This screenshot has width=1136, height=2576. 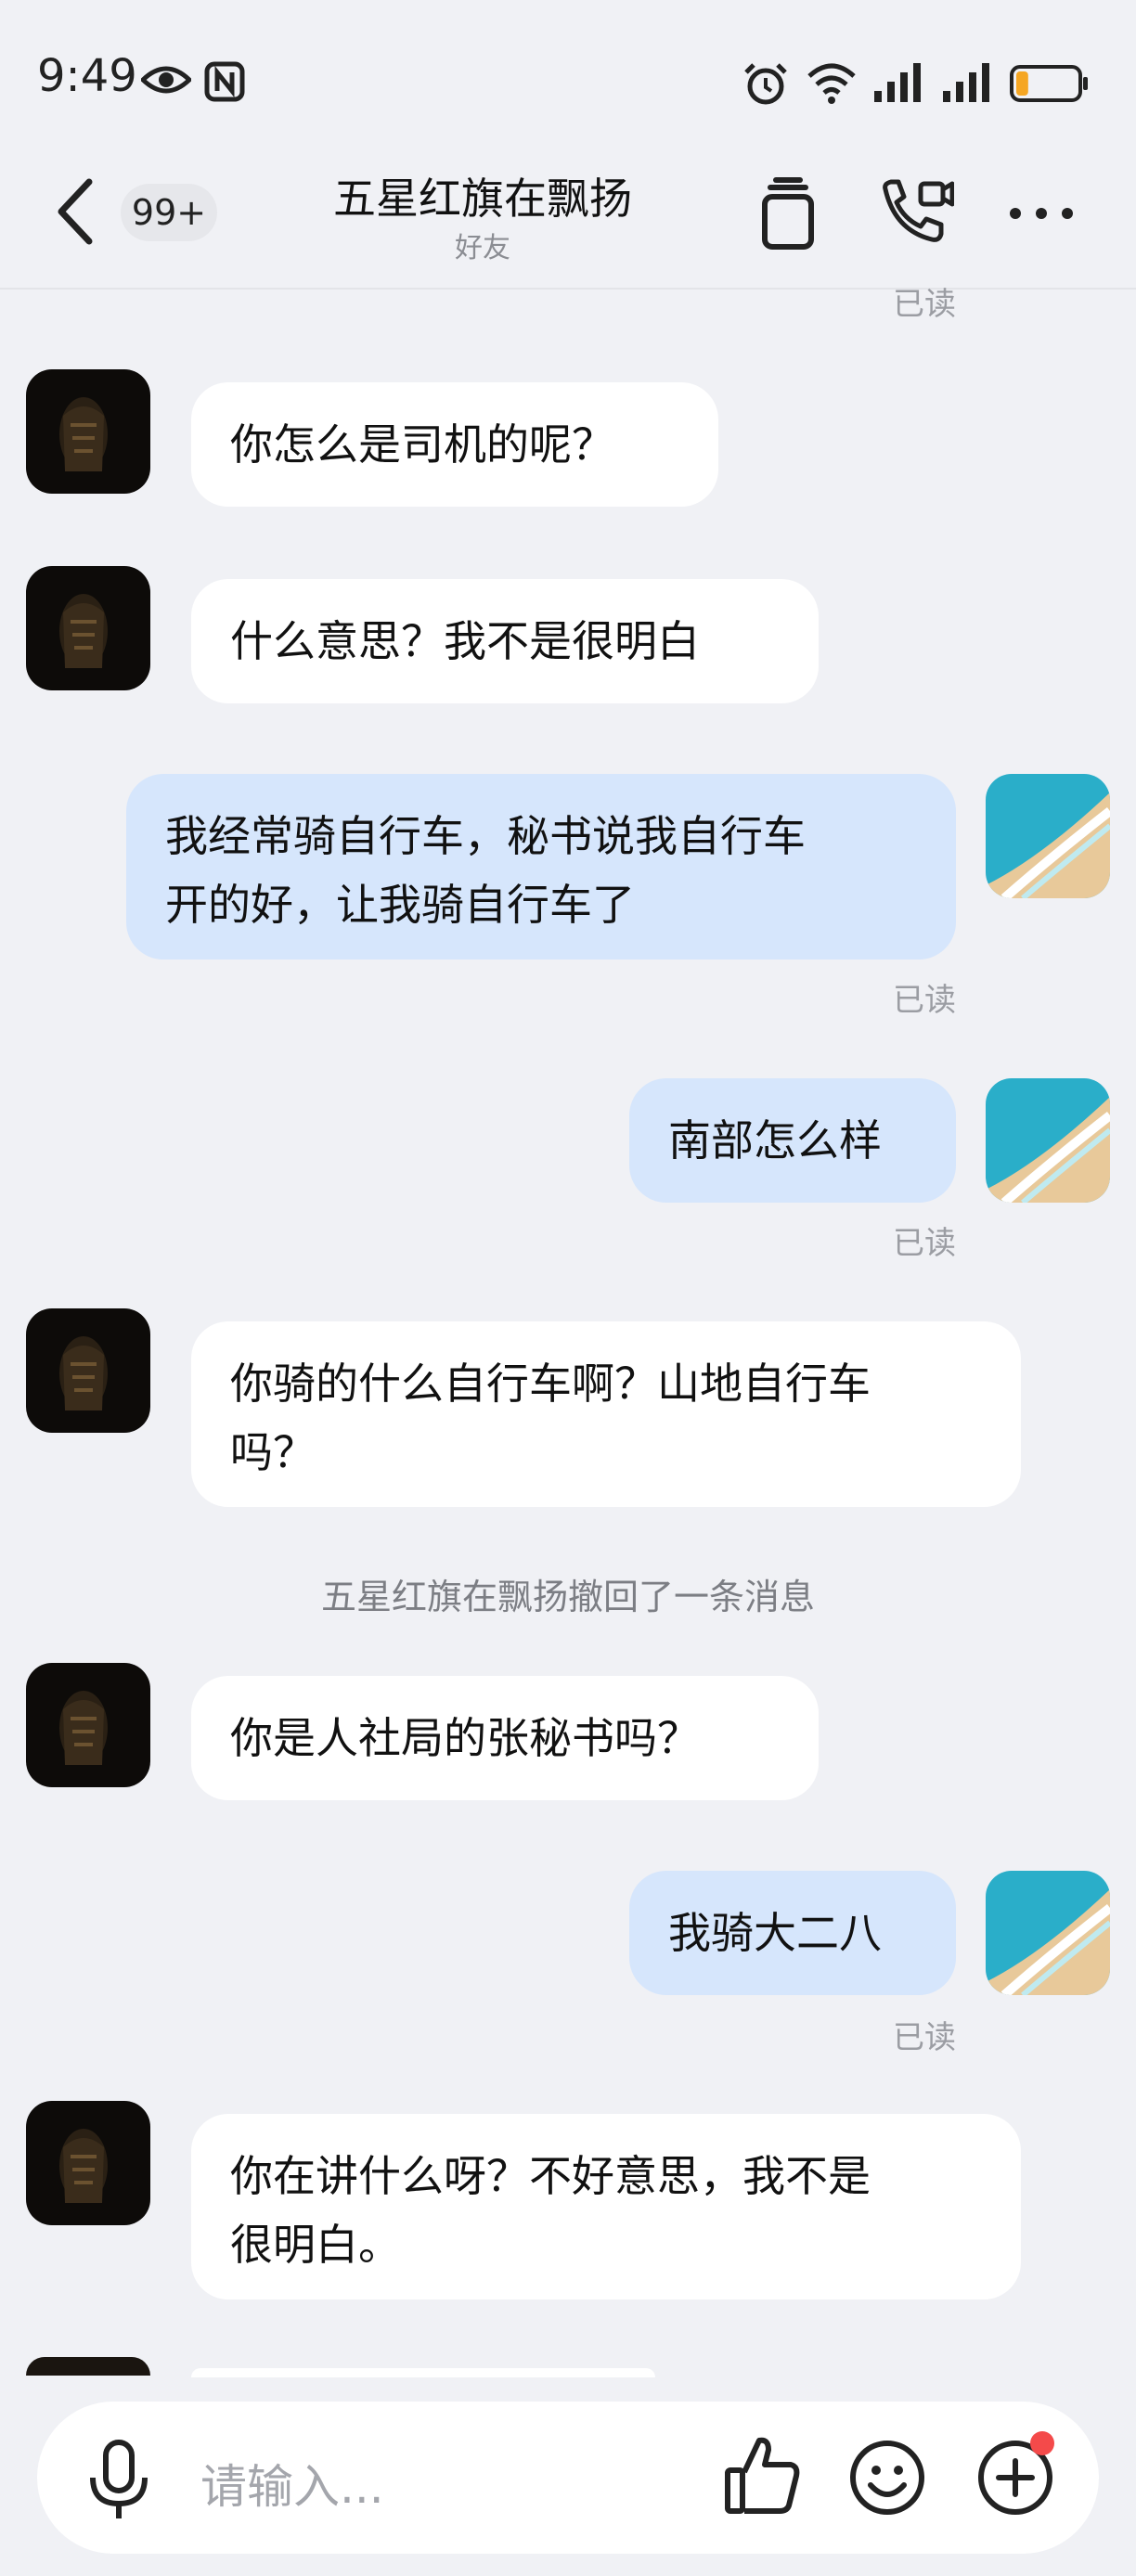 I want to click on message-line: 你骑的什么自行车啊？山地自行车, so click(x=550, y=1384).